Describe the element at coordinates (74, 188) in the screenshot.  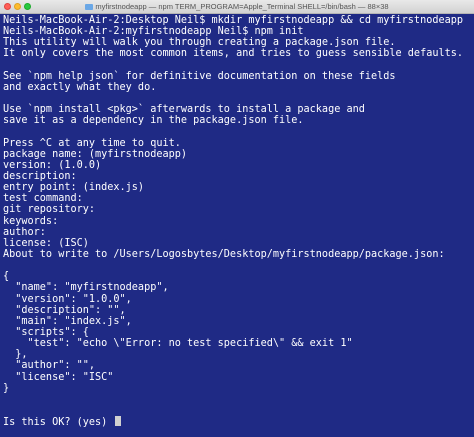
I see `terminal-line-text: entry point: (index.js)` at that location.